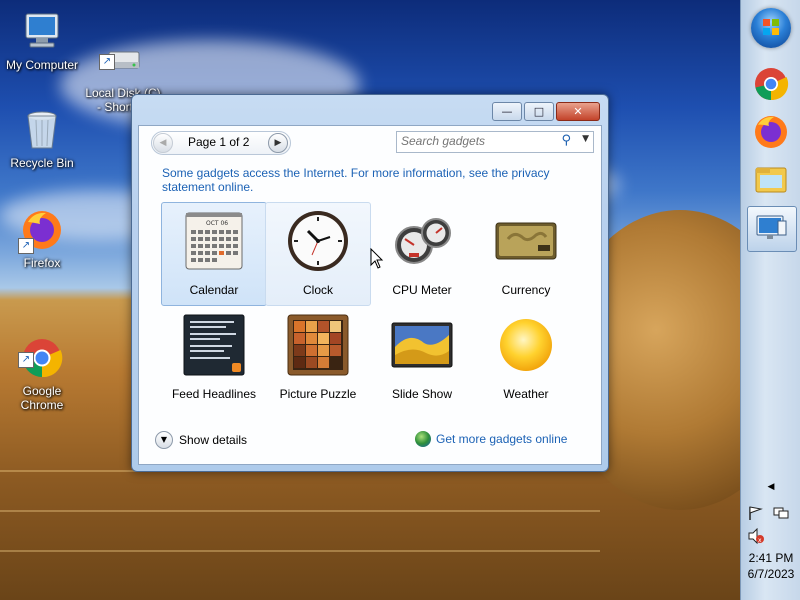  What do you see at coordinates (42, 163) in the screenshot?
I see `desktop-icon-label: Recycle Bin` at bounding box center [42, 163].